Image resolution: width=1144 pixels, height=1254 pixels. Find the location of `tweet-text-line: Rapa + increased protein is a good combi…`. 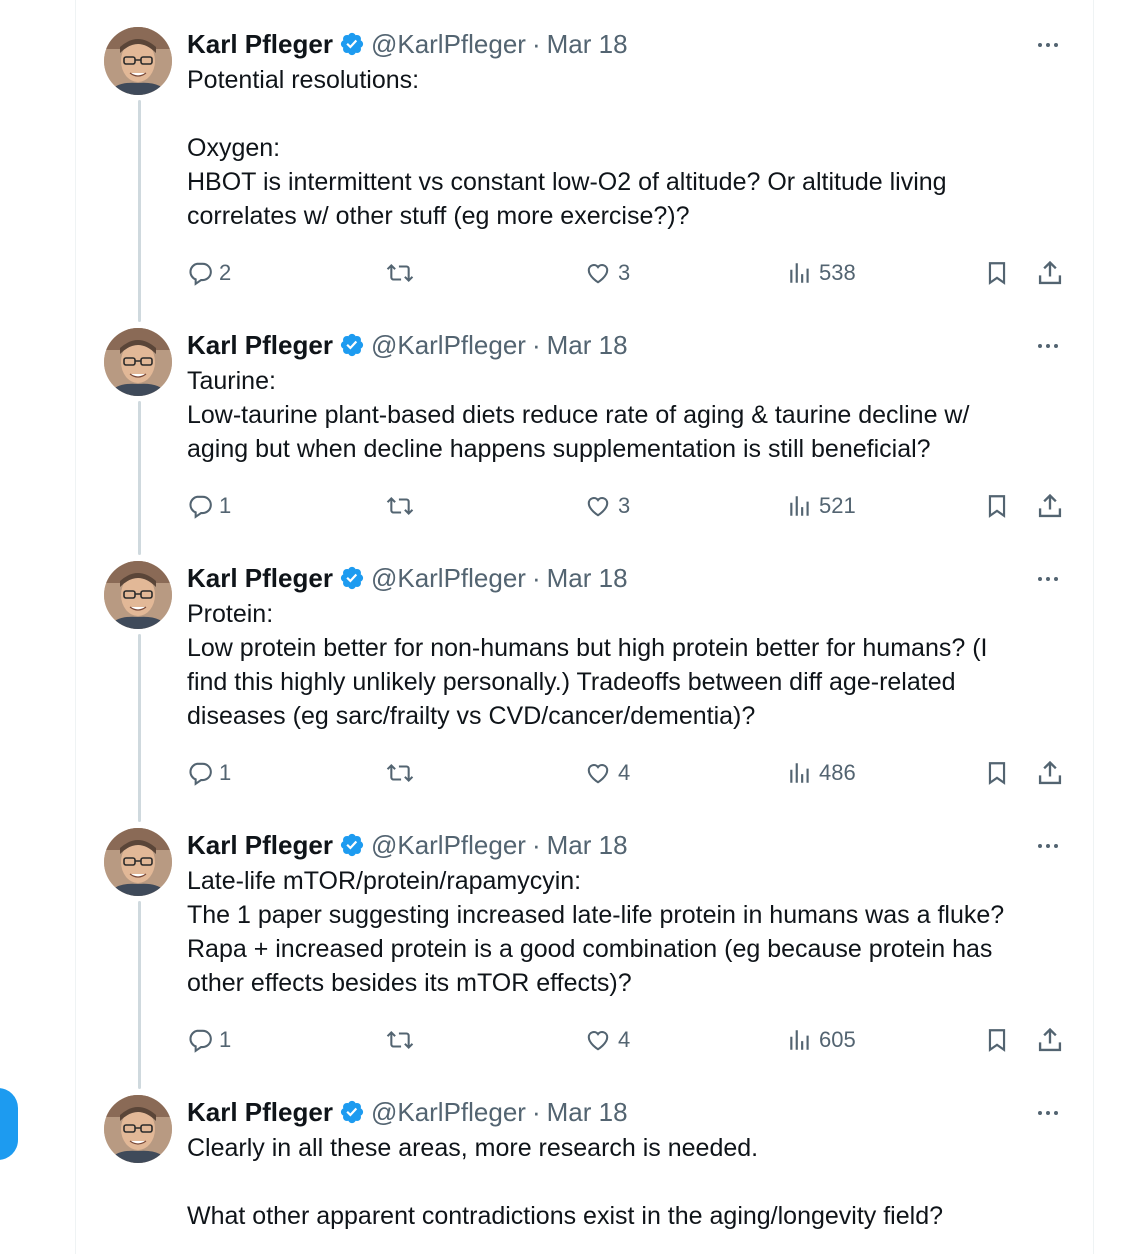

tweet-text-line: Rapa + increased protein is a good combi… is located at coordinates (590, 949).